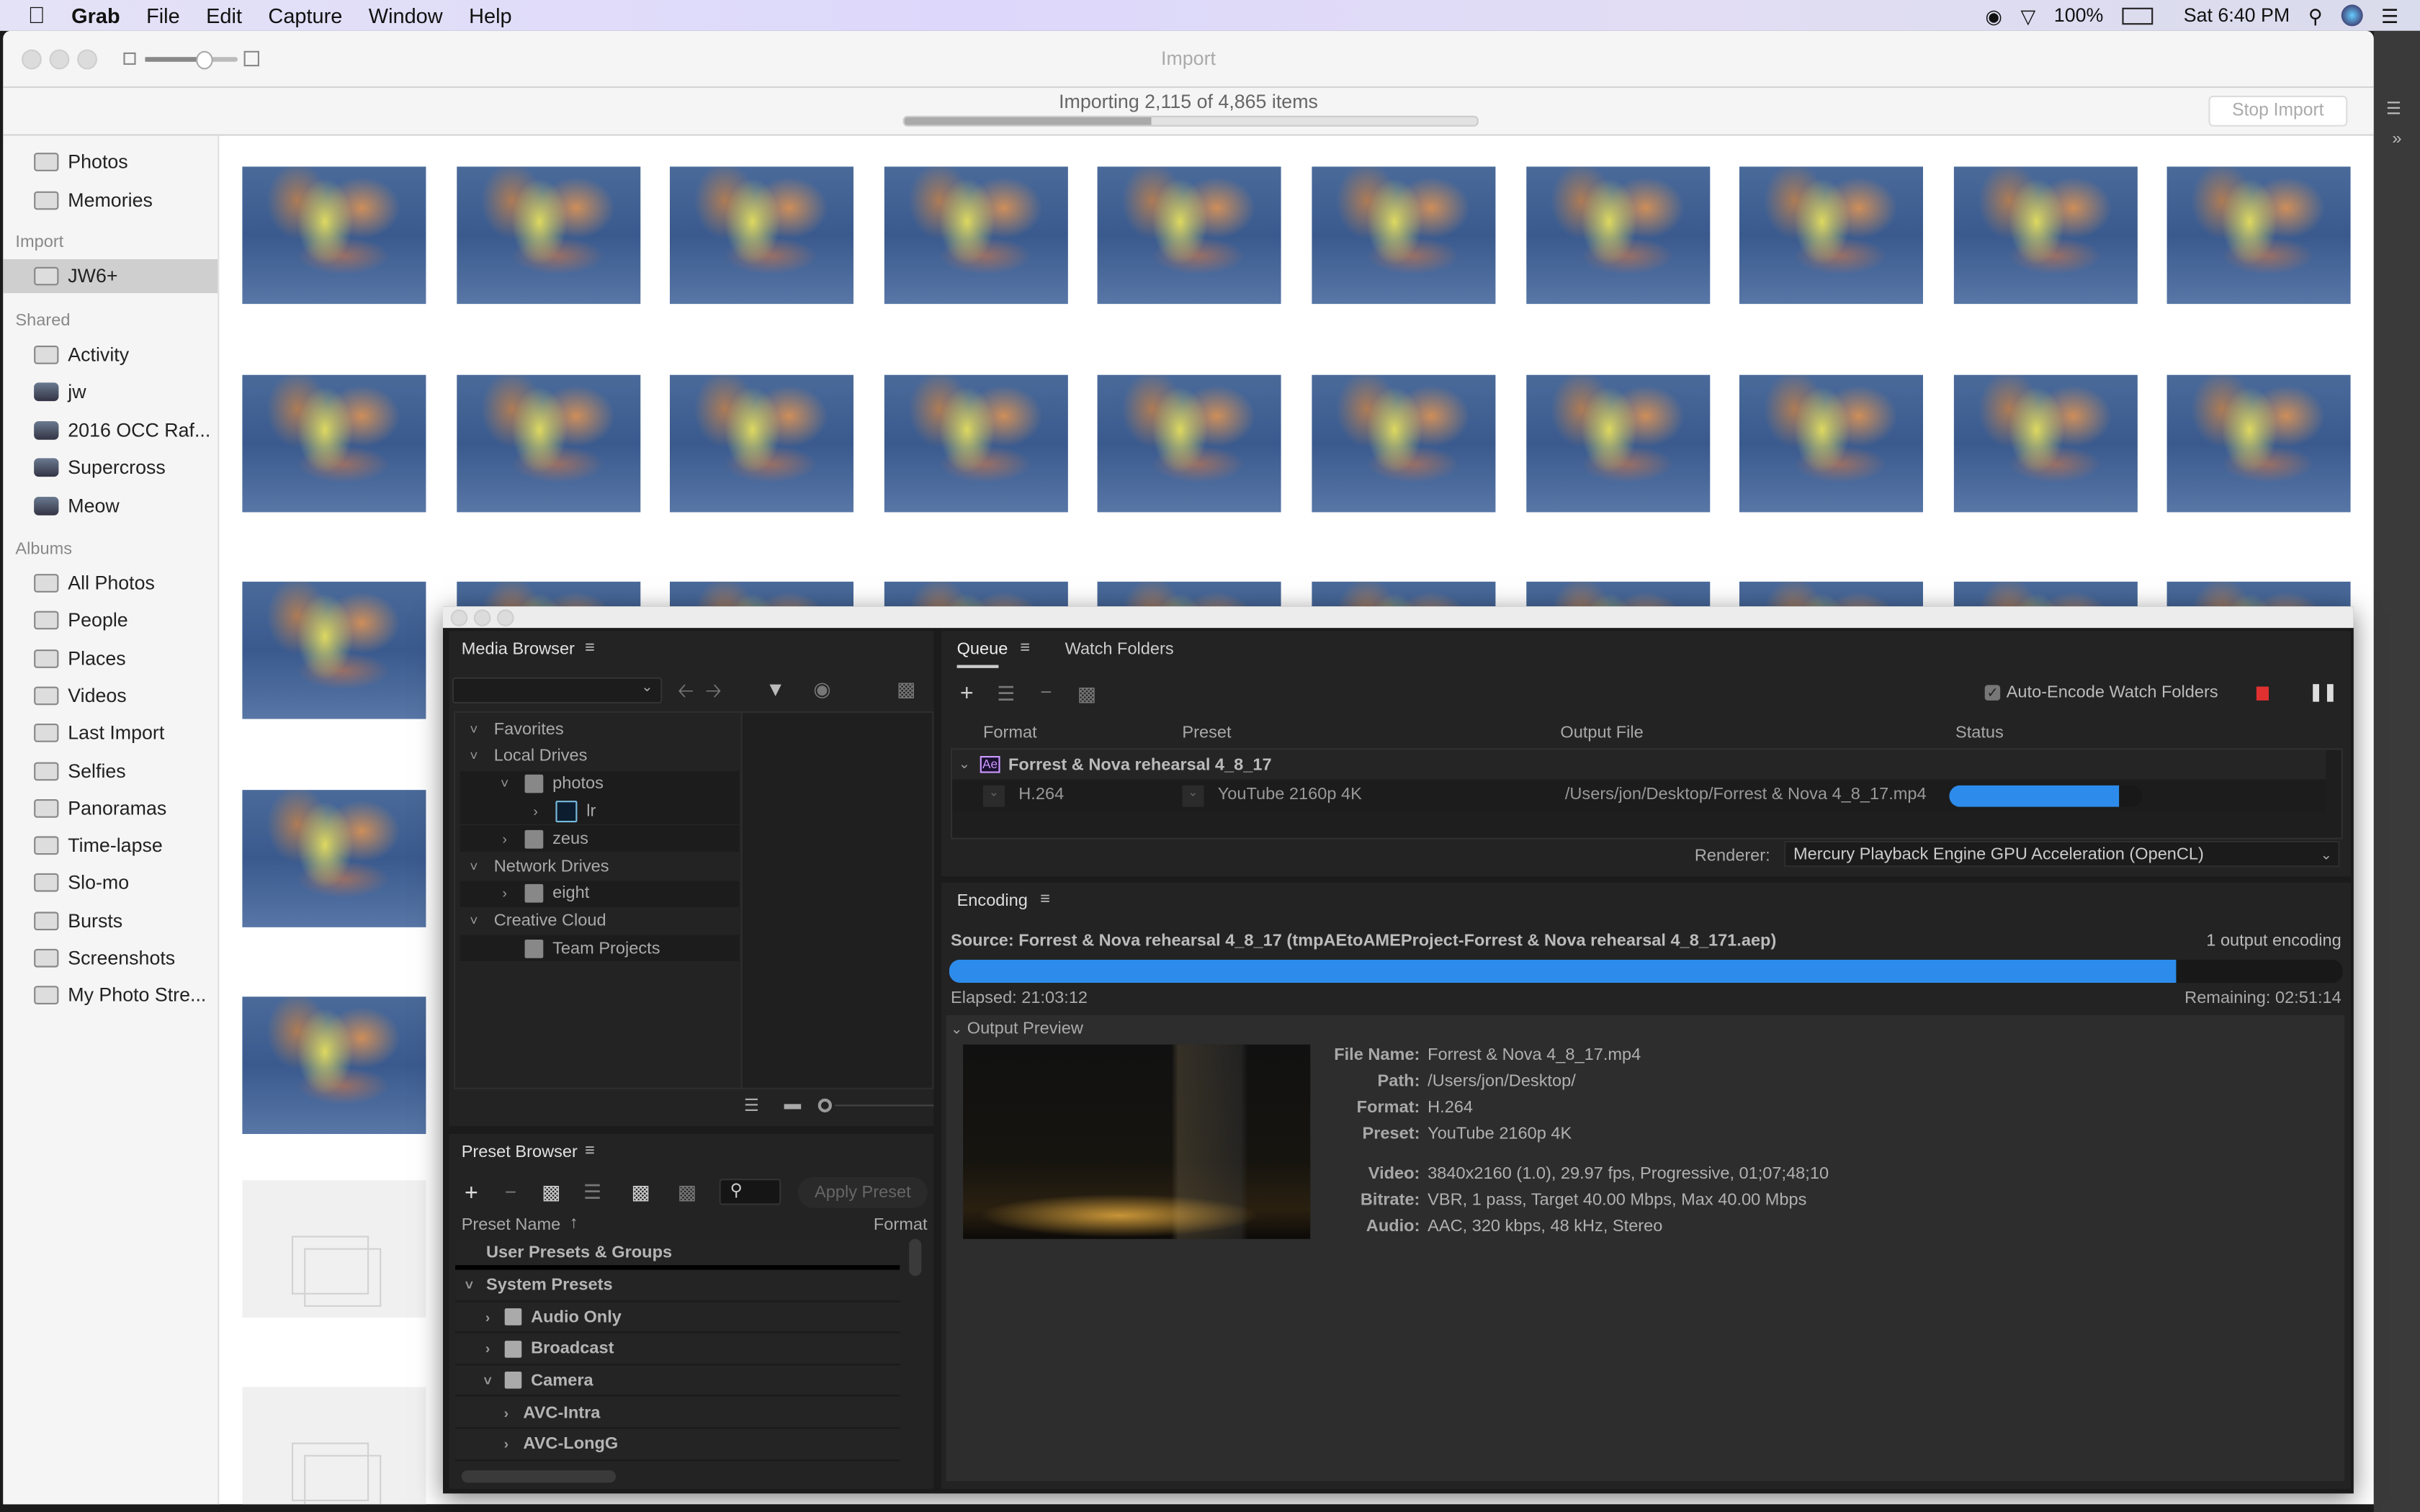 The width and height of the screenshot is (2420, 1512). What do you see at coordinates (459, 617) in the screenshot?
I see `ame-close-button` at bounding box center [459, 617].